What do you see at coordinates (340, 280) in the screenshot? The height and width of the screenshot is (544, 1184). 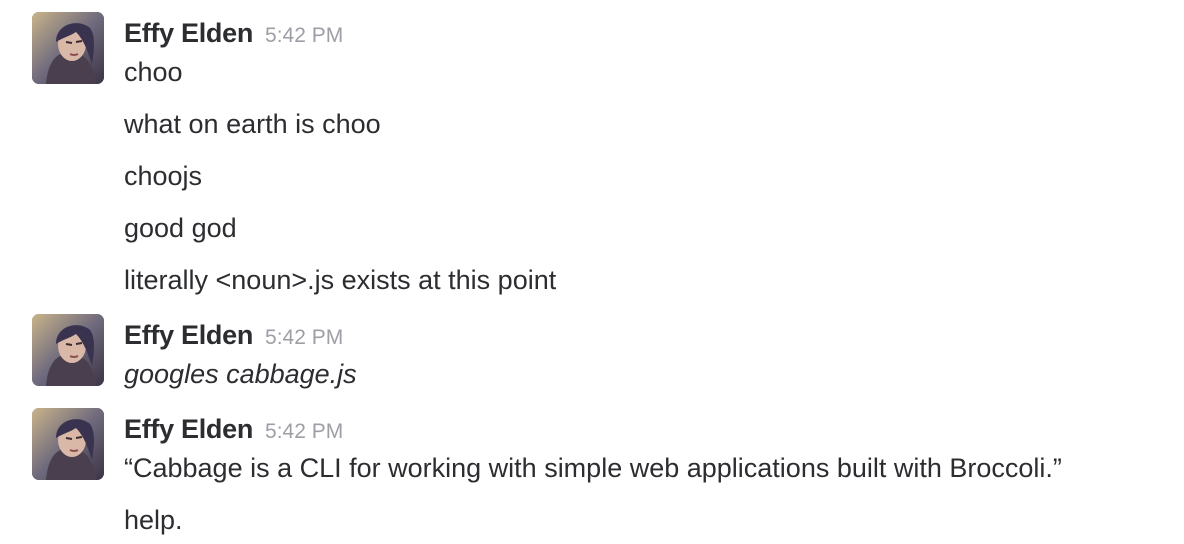 I see `message-text: literally <noun>.js exists at this point` at bounding box center [340, 280].